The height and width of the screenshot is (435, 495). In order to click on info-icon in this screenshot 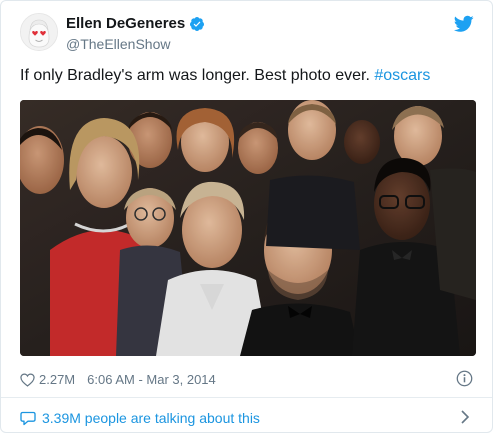, I will do `click(464, 378)`.